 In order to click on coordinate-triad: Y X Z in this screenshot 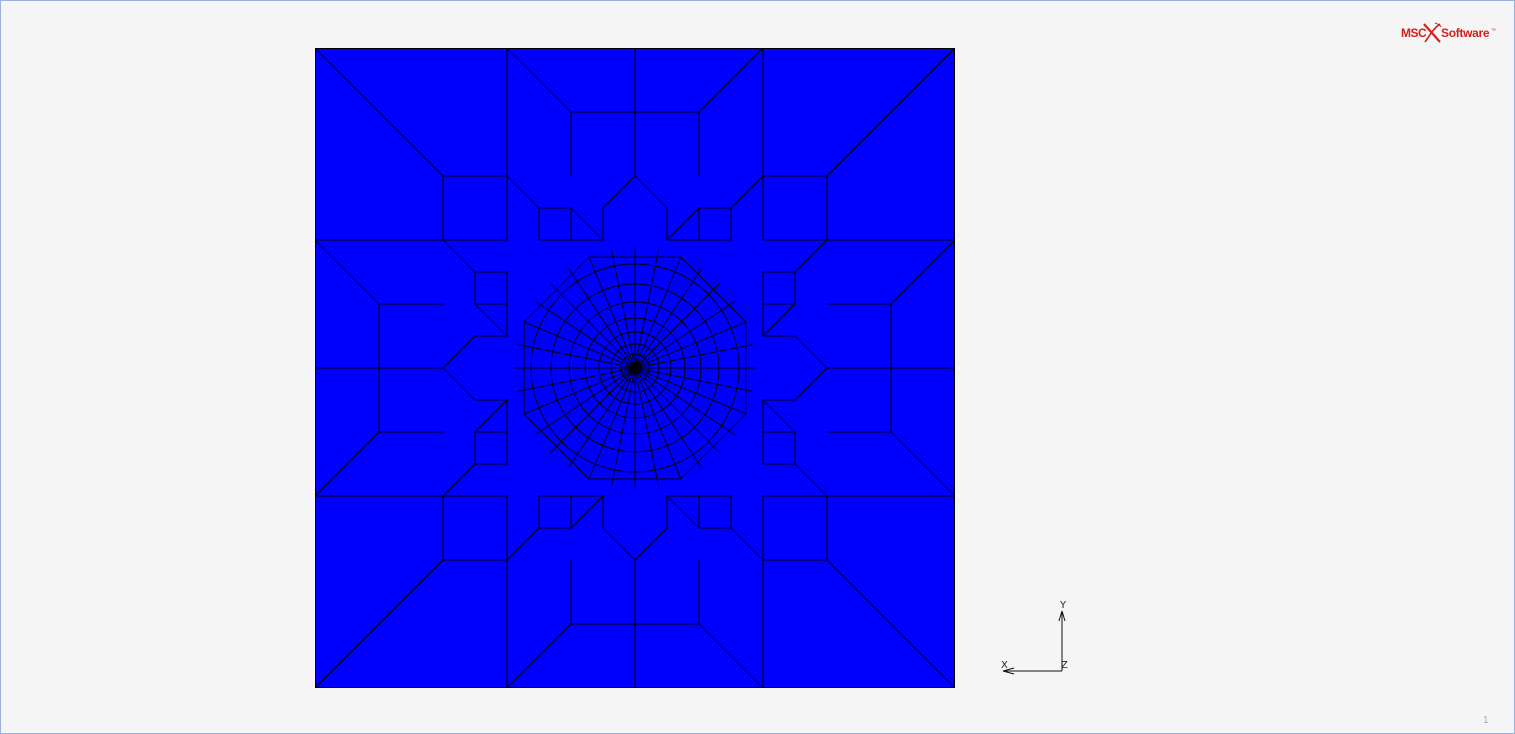, I will do `click(1037, 639)`.